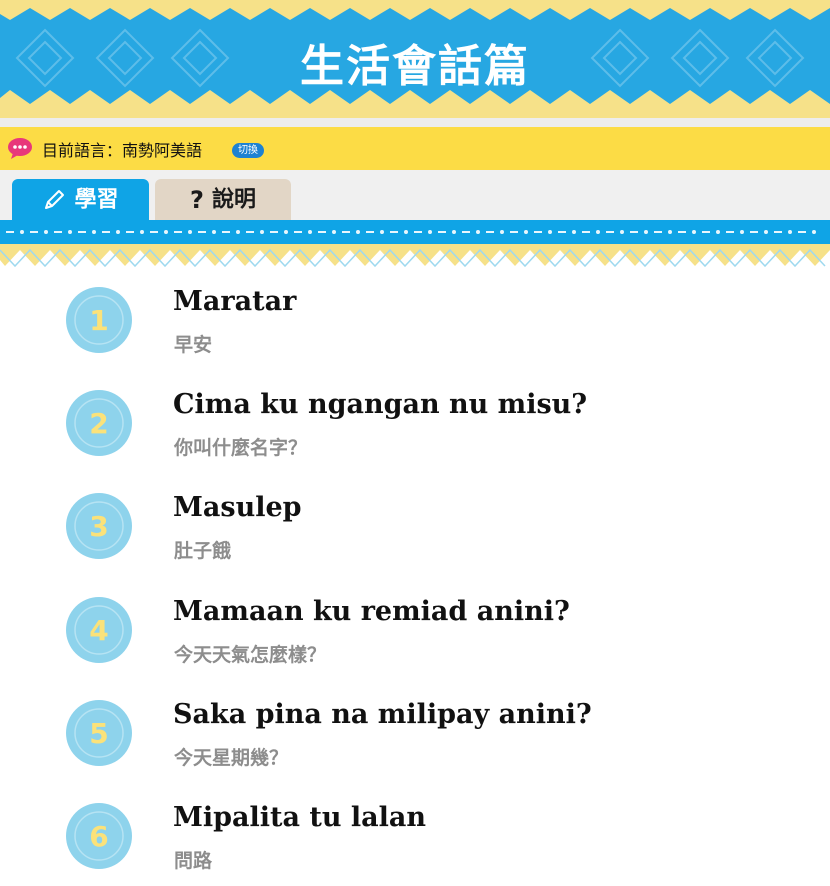 This screenshot has width=830, height=886. I want to click on divider, so click(415, 122).